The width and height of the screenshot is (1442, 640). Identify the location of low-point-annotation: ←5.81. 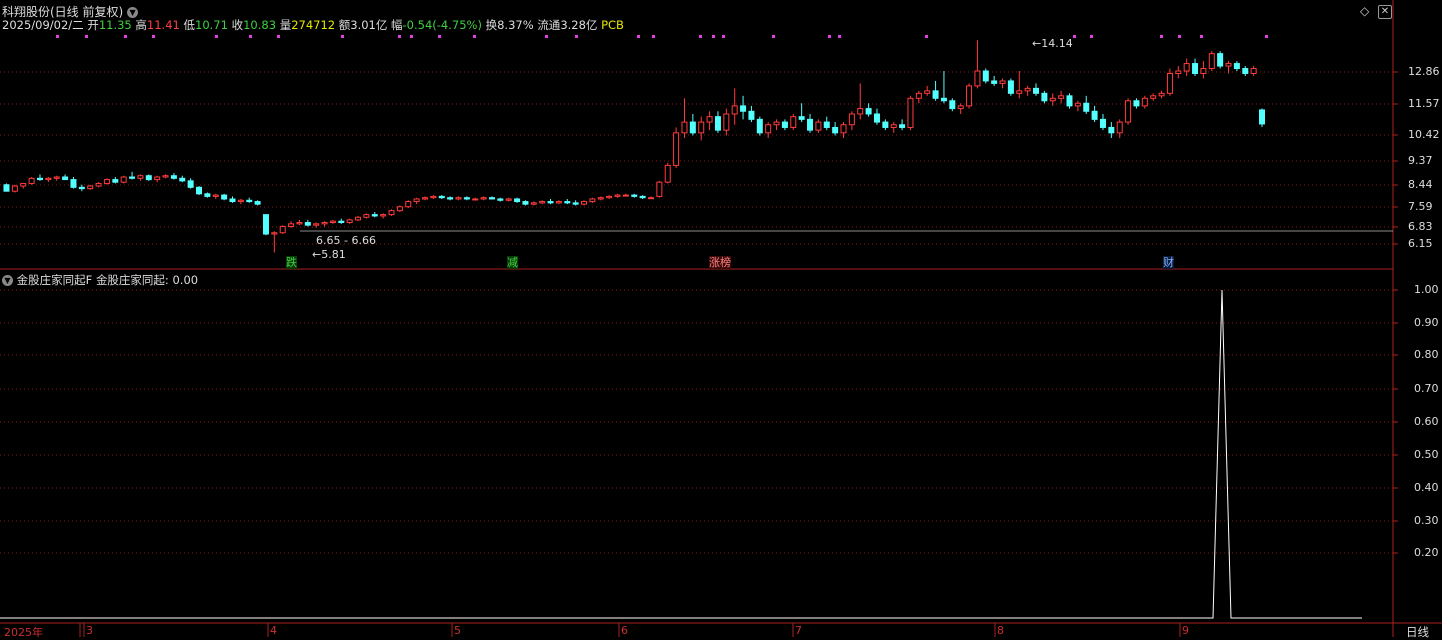
(329, 254).